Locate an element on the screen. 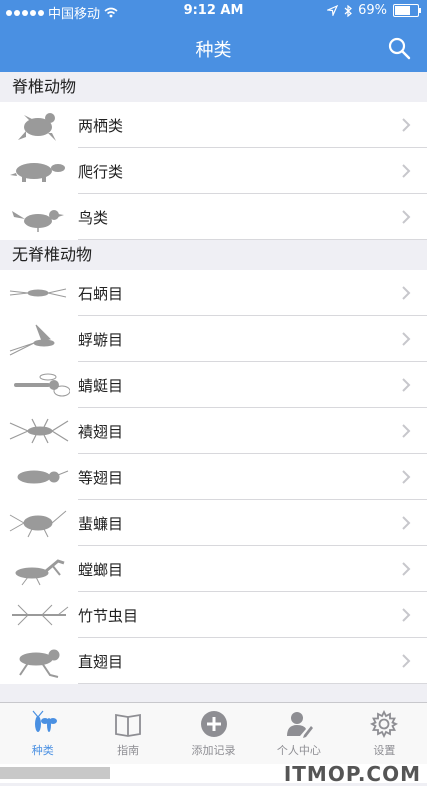 The image size is (427, 786). section-header: 无脊椎动物 is located at coordinates (213, 255).